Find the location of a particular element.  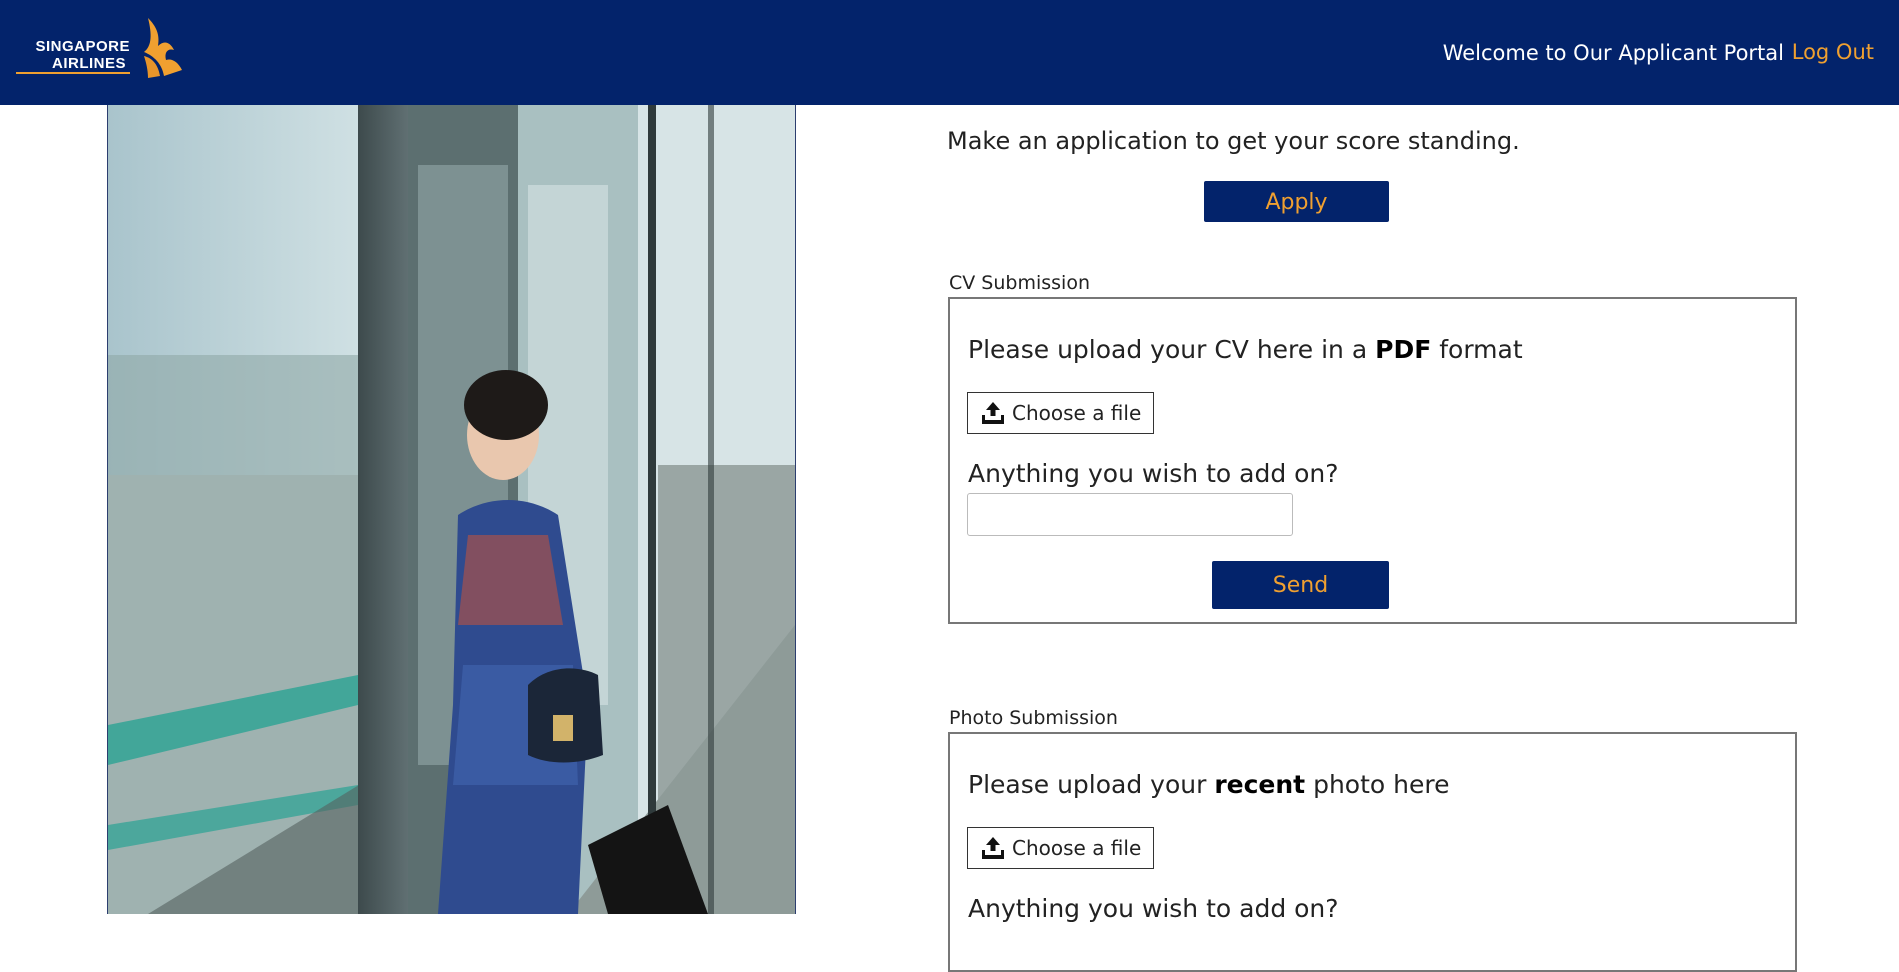

cv-heading-text: Please upload your CV here in a is located at coordinates (1172, 349).